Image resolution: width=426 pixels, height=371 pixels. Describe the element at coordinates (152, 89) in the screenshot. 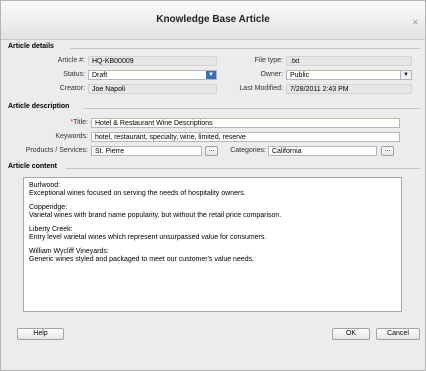

I see `creator-field: Joe Napoli` at that location.